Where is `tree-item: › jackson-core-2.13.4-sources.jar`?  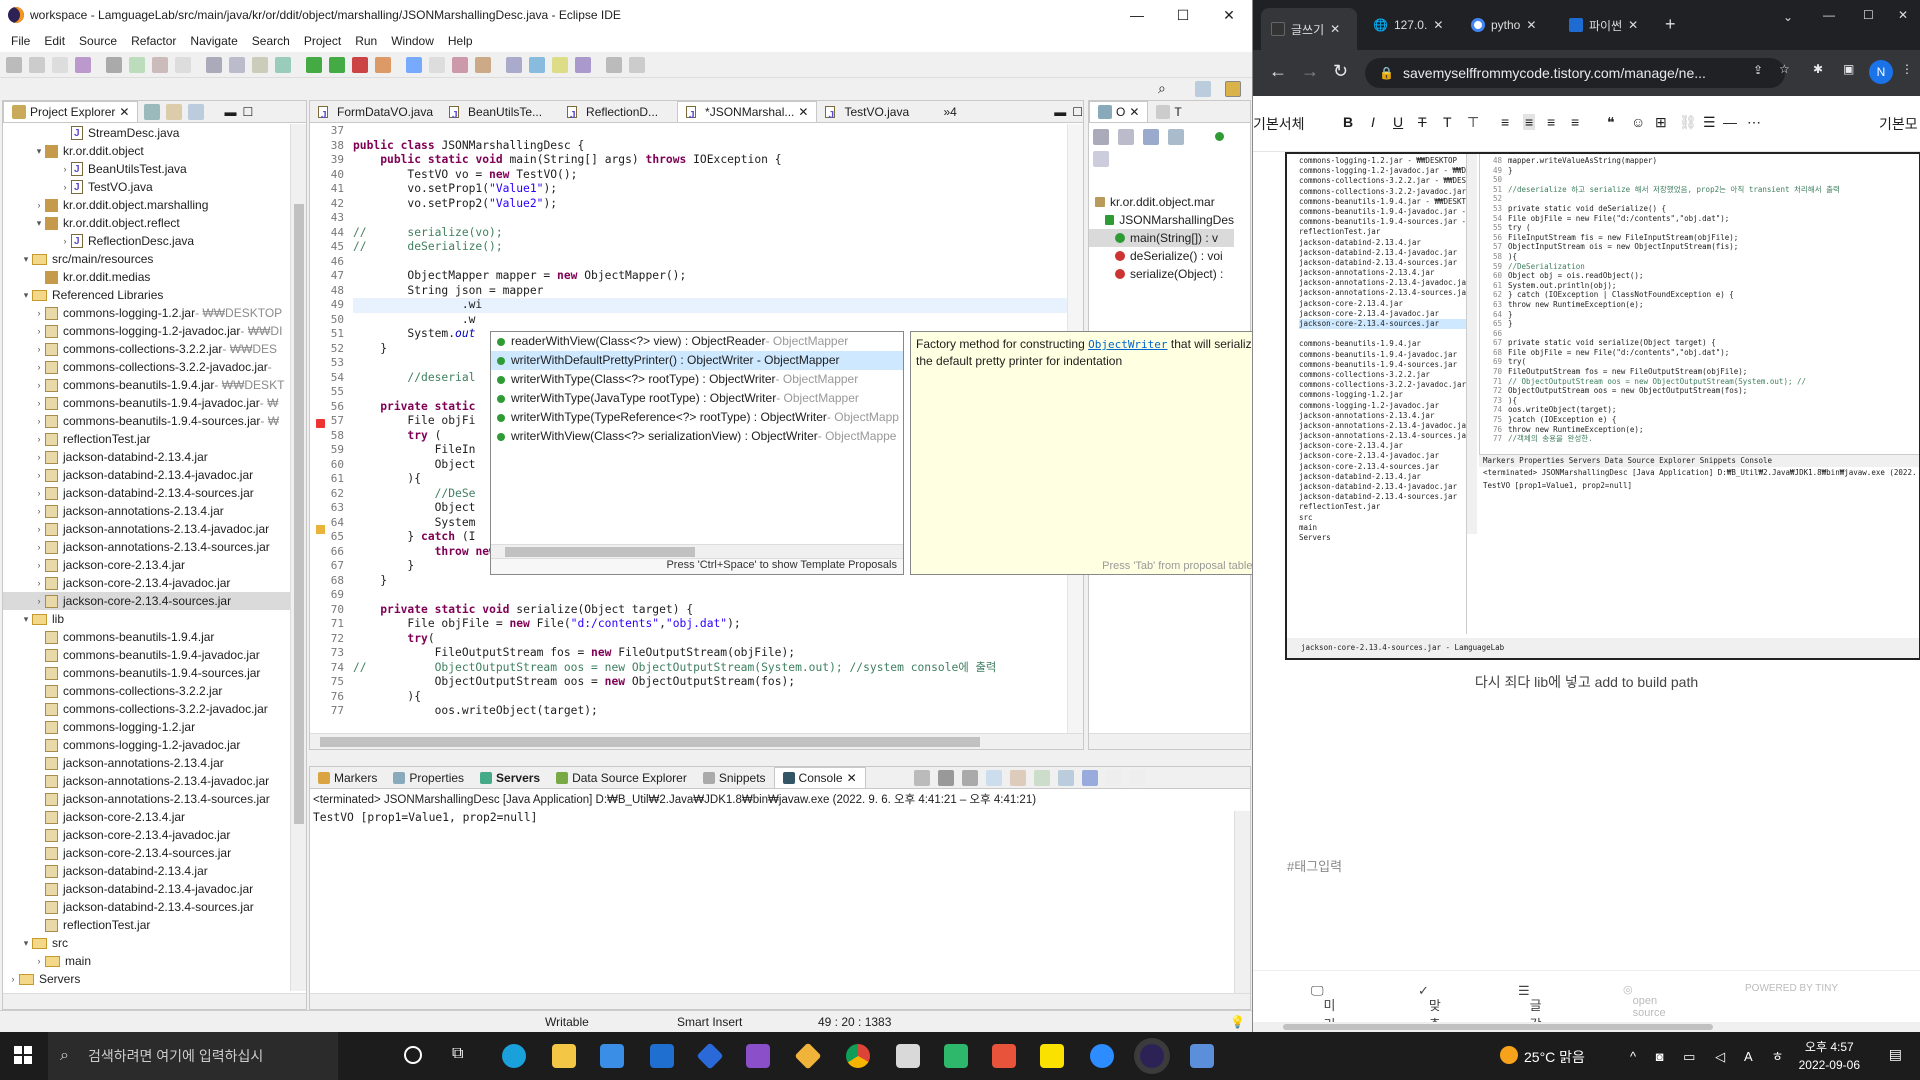
tree-item: › jackson-core-2.13.4-sources.jar is located at coordinates (146, 601).